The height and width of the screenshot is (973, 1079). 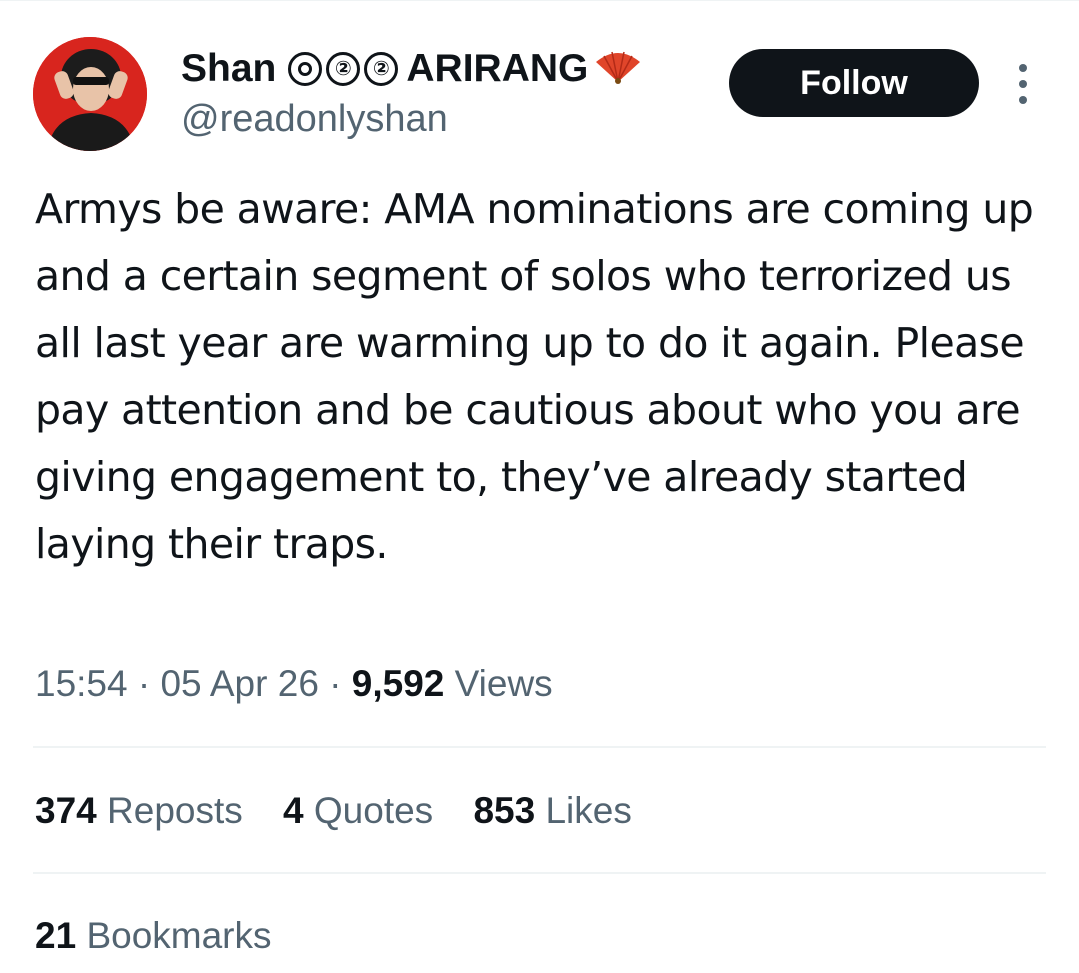 What do you see at coordinates (293, 810) in the screenshot?
I see `quotes-count: 4` at bounding box center [293, 810].